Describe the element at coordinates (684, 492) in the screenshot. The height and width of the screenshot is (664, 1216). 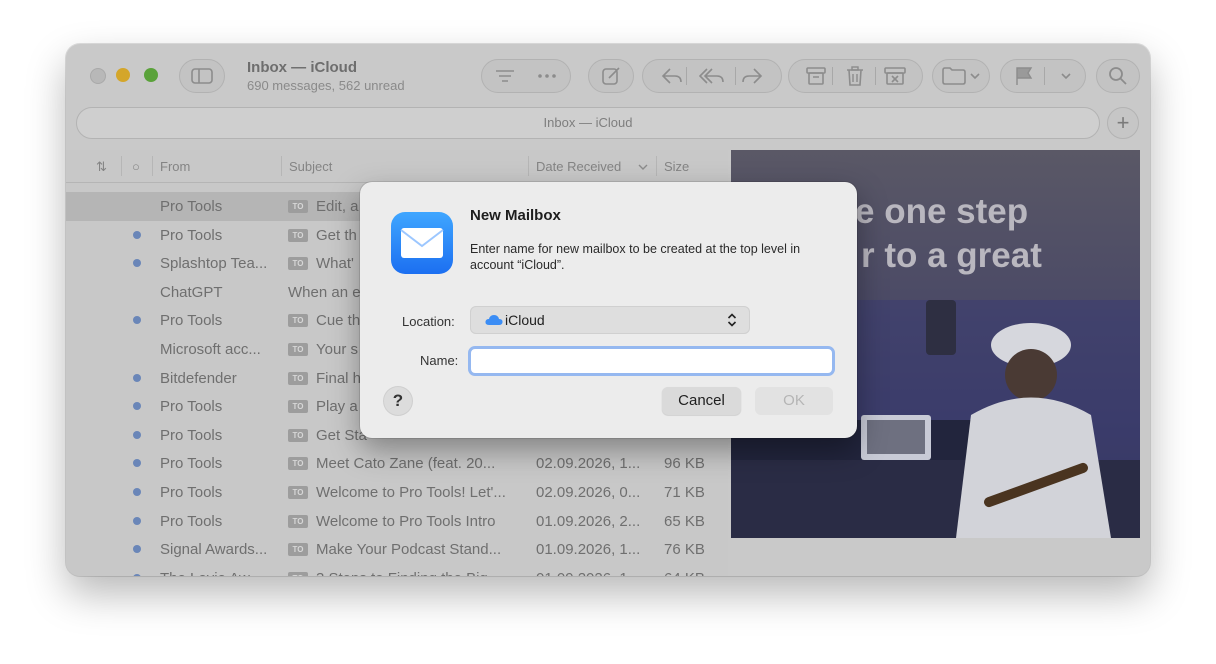
I see `message-size: 71 KB` at that location.